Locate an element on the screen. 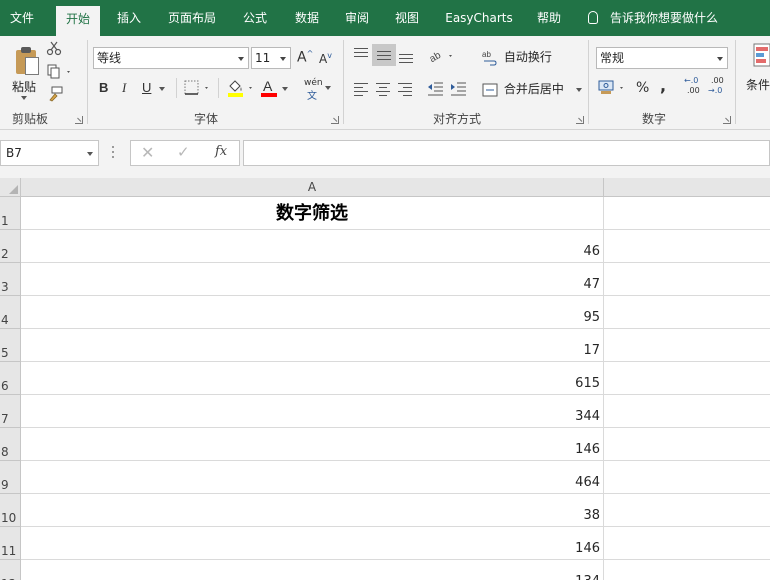 This screenshot has height=580, width=770. decrease-decimal-button: .00 →.0 is located at coordinates (719, 87).